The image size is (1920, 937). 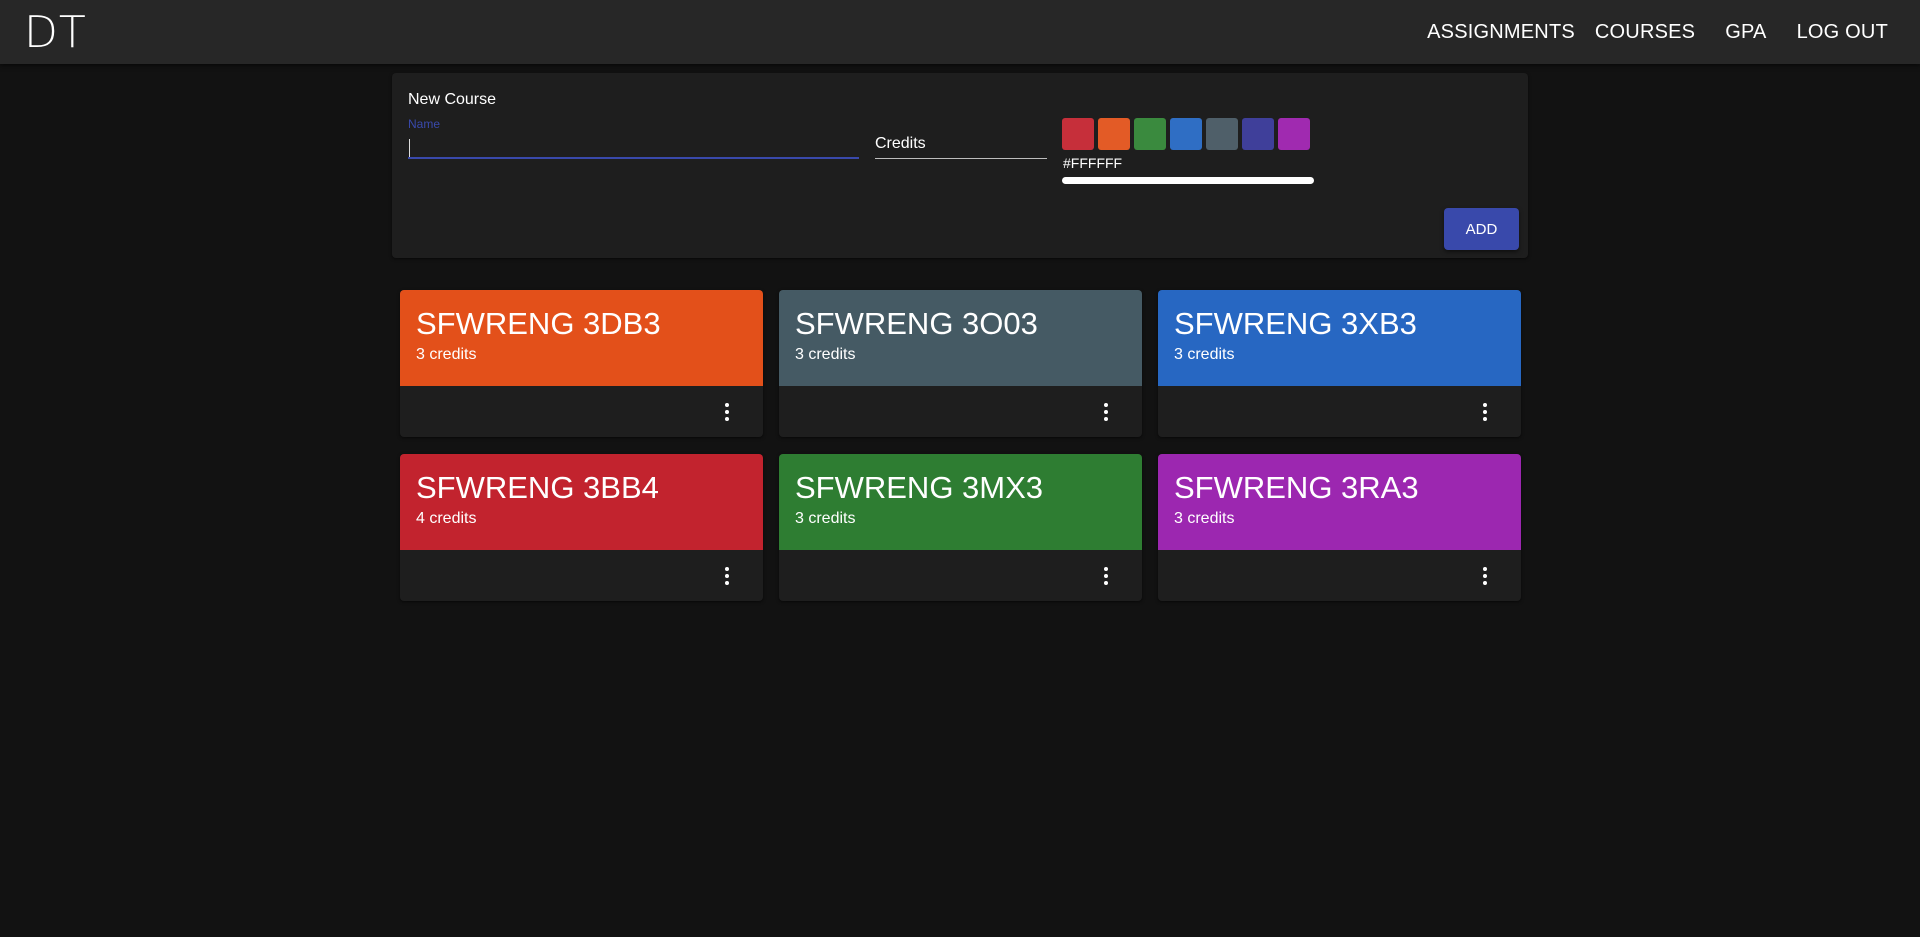 What do you see at coordinates (55, 32) in the screenshot?
I see `app-logo: DT` at bounding box center [55, 32].